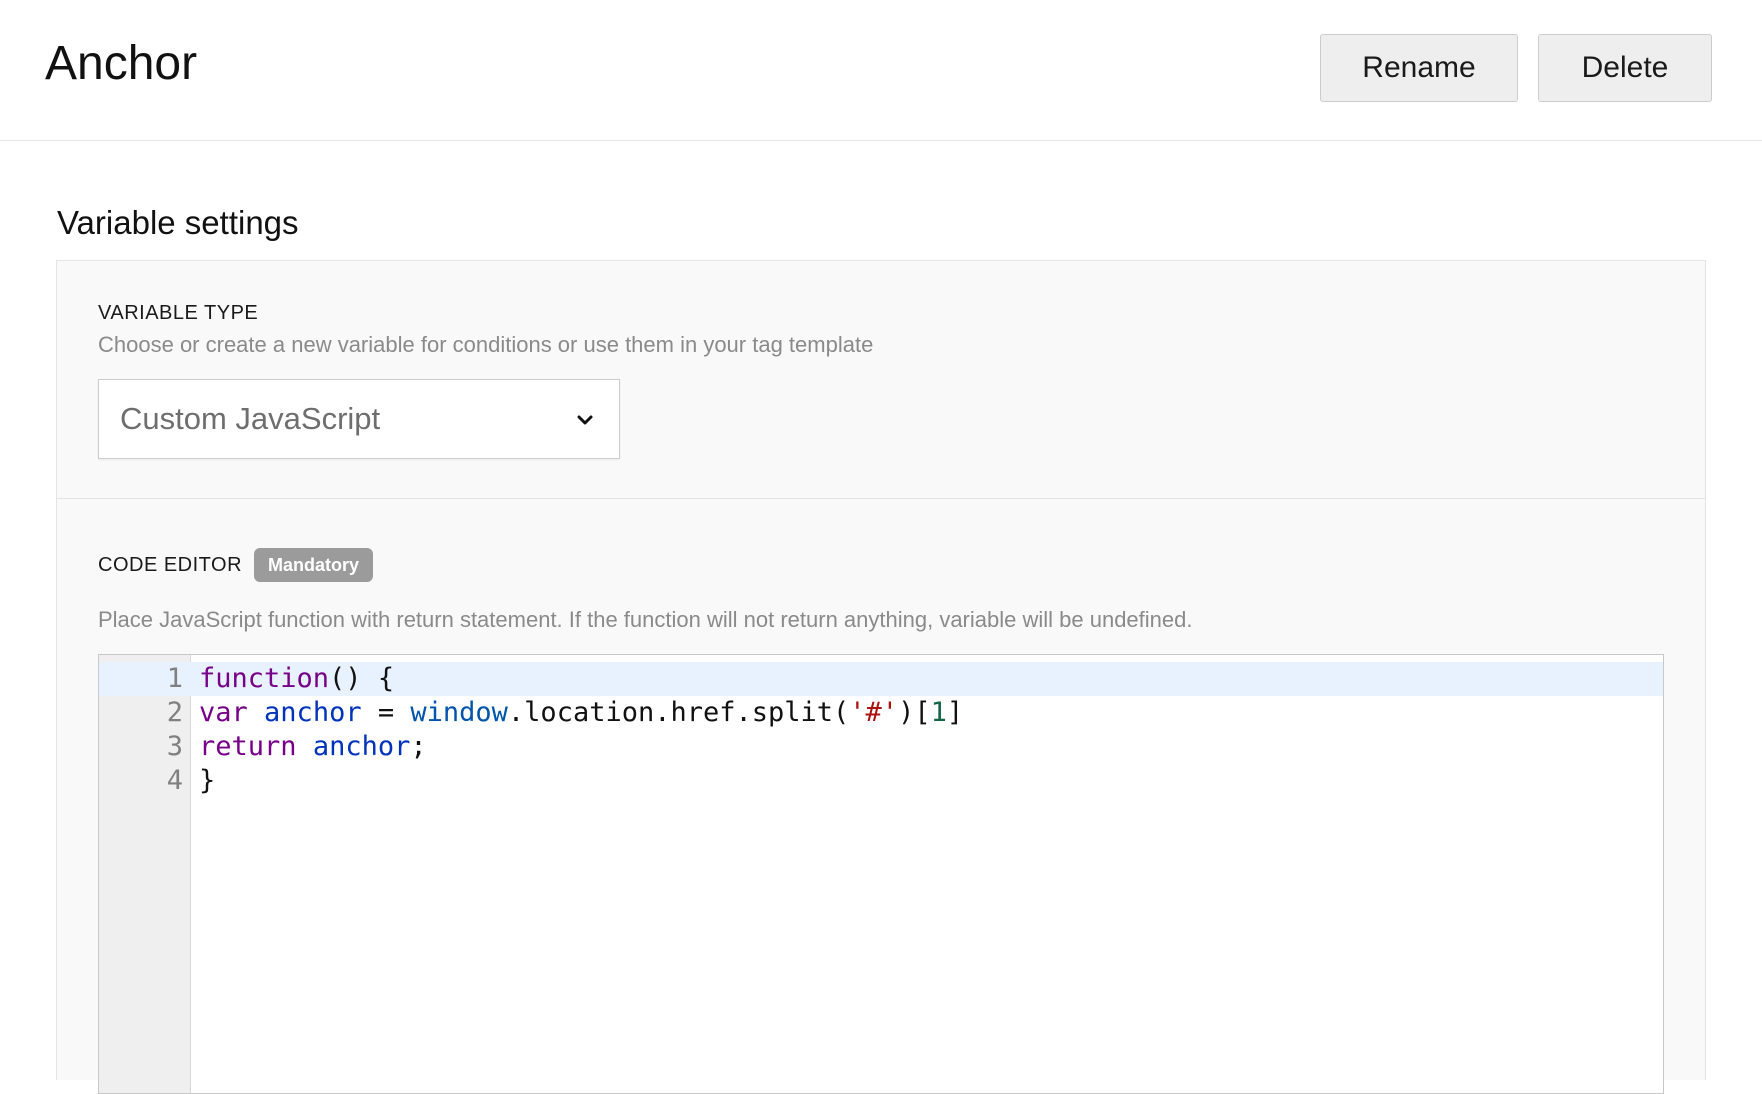 The width and height of the screenshot is (1762, 1094). What do you see at coordinates (938, 712) in the screenshot?
I see `code-token: 1` at bounding box center [938, 712].